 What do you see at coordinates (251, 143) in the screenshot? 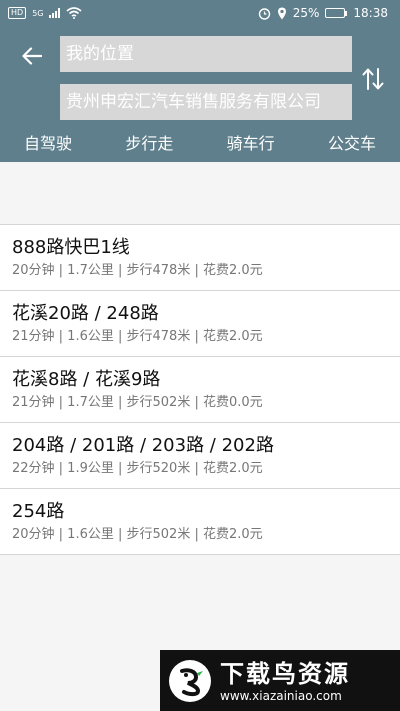
I see `tab-bike: 骑车行` at bounding box center [251, 143].